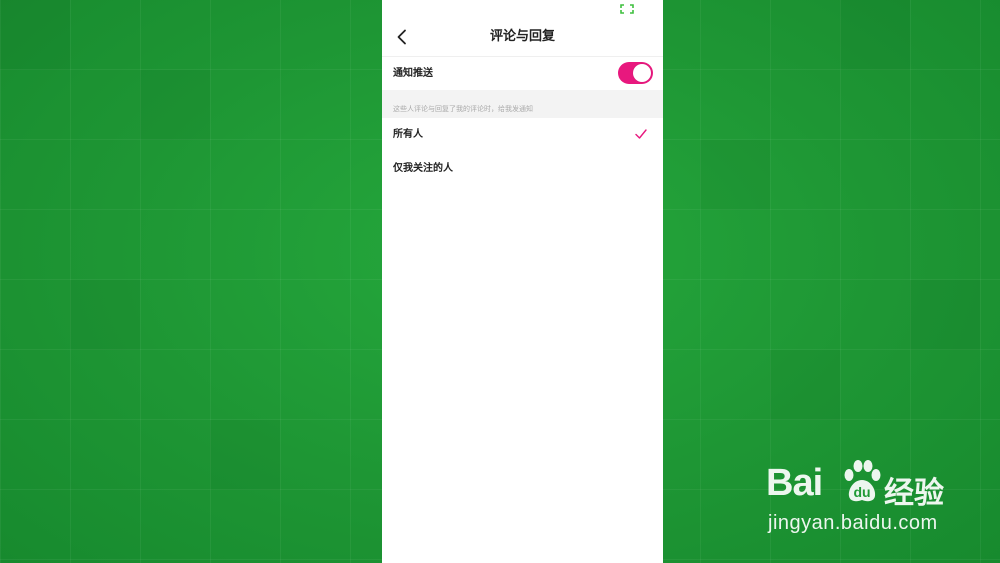  Describe the element at coordinates (413, 73) in the screenshot. I see `notification-push-label: 通知推送` at that location.